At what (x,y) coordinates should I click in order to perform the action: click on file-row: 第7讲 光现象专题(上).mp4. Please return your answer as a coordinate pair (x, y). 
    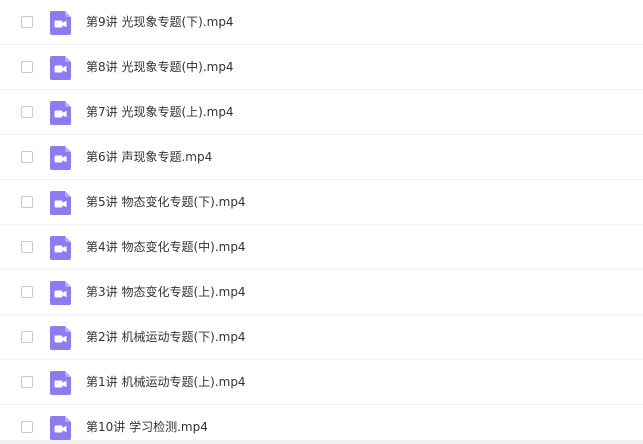
    Looking at the image, I should click on (321, 112).